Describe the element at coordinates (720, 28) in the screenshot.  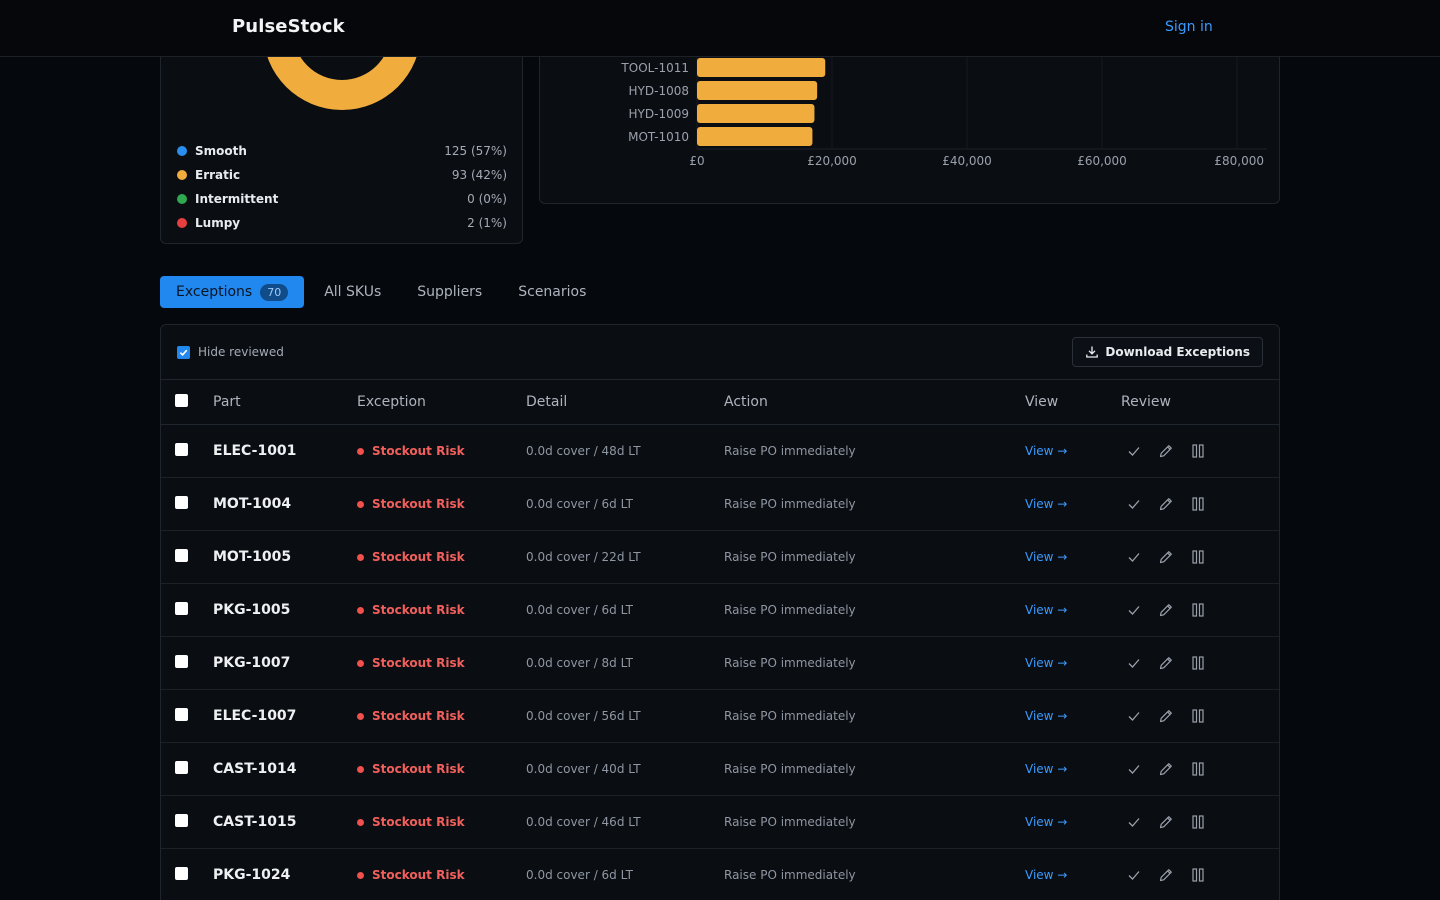
I see `top-nav: PulseStock Sign in` at that location.